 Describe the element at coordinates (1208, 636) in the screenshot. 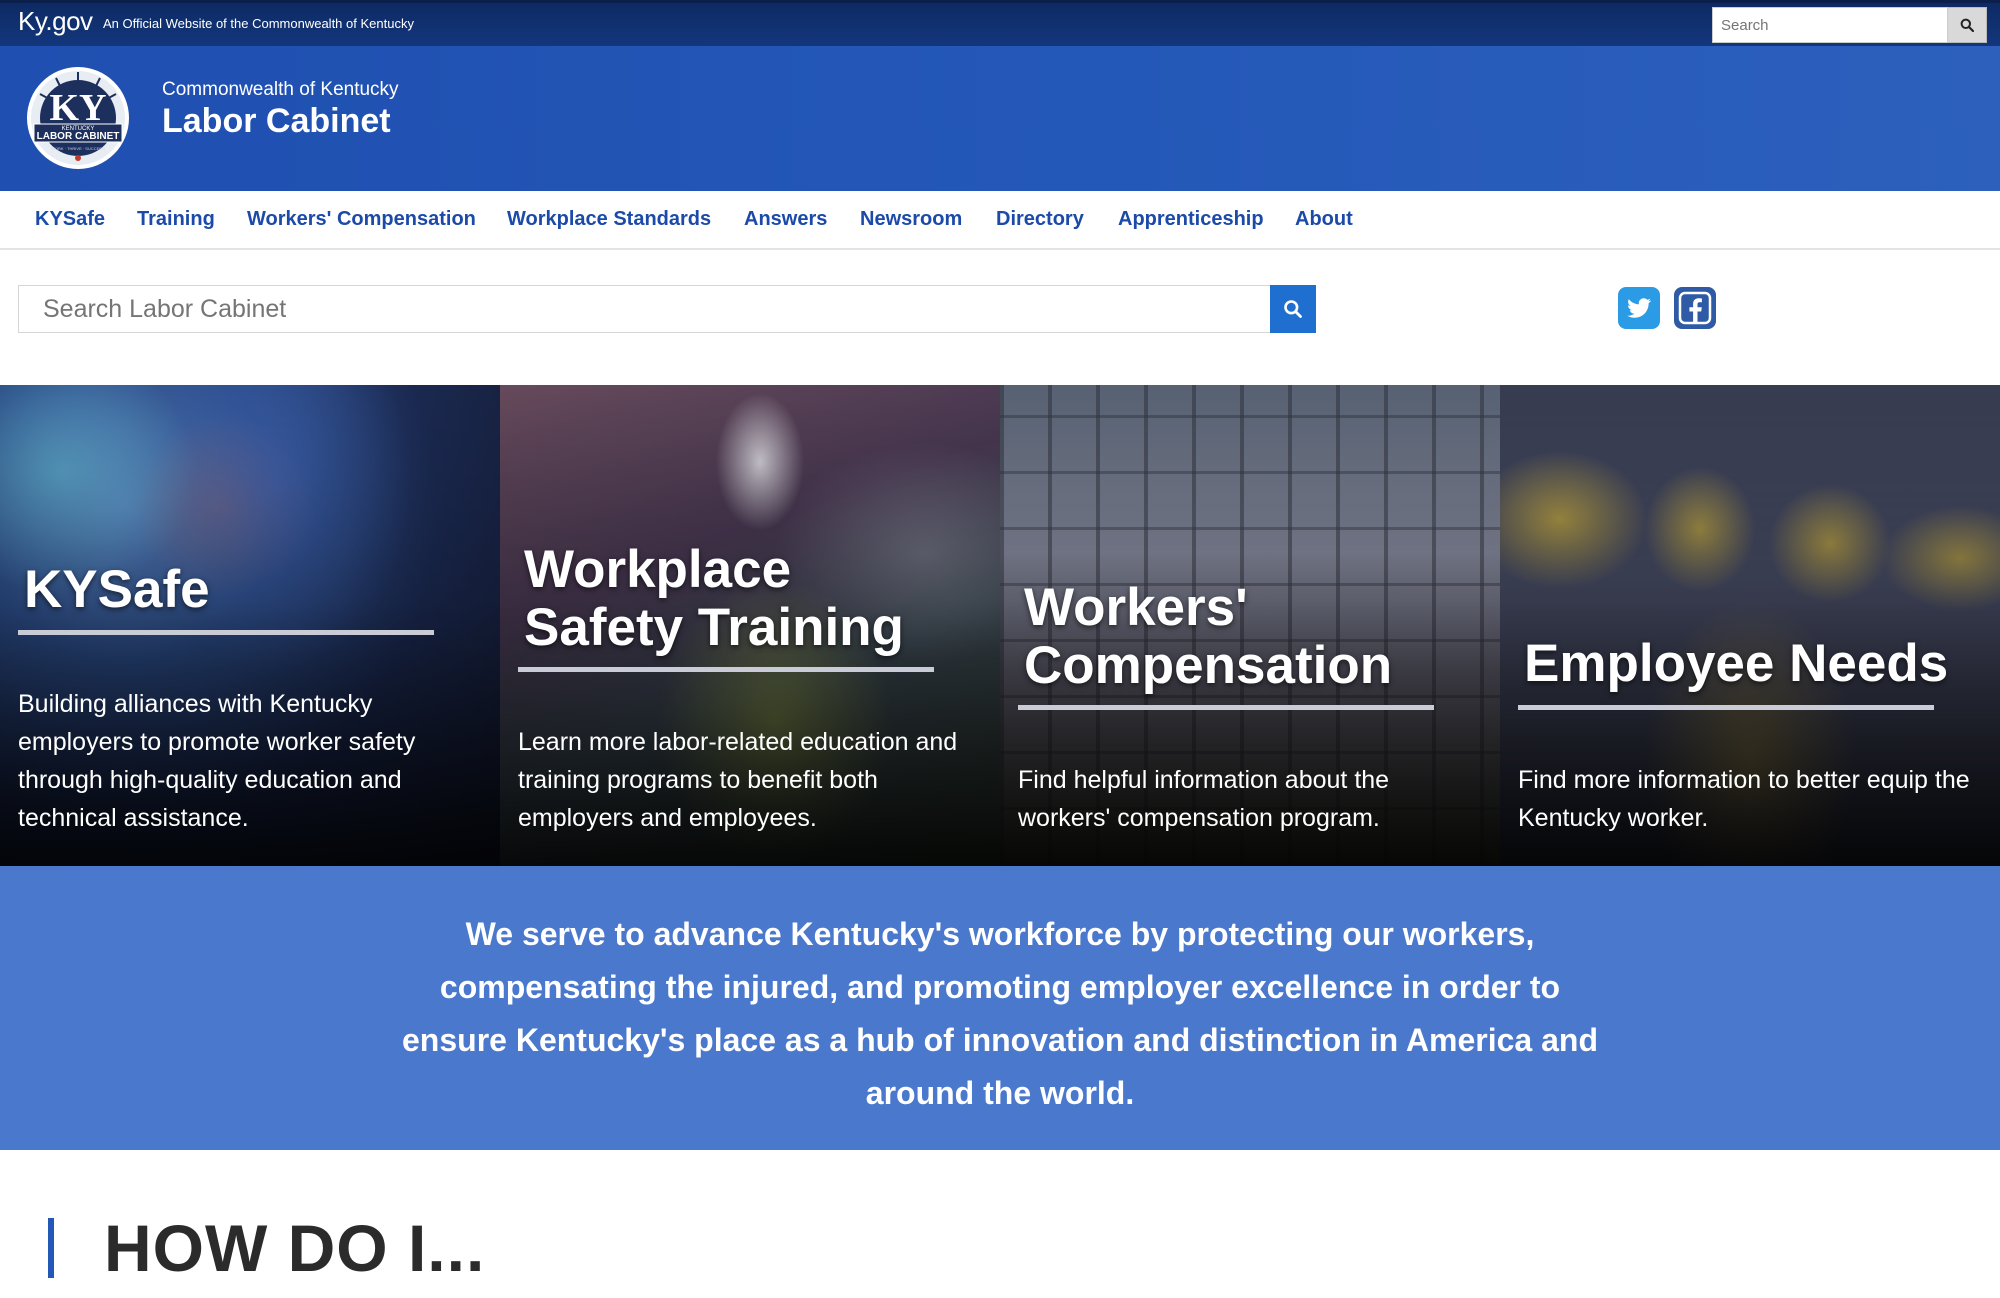

I see `panel-title: Workers' Compensation` at that location.